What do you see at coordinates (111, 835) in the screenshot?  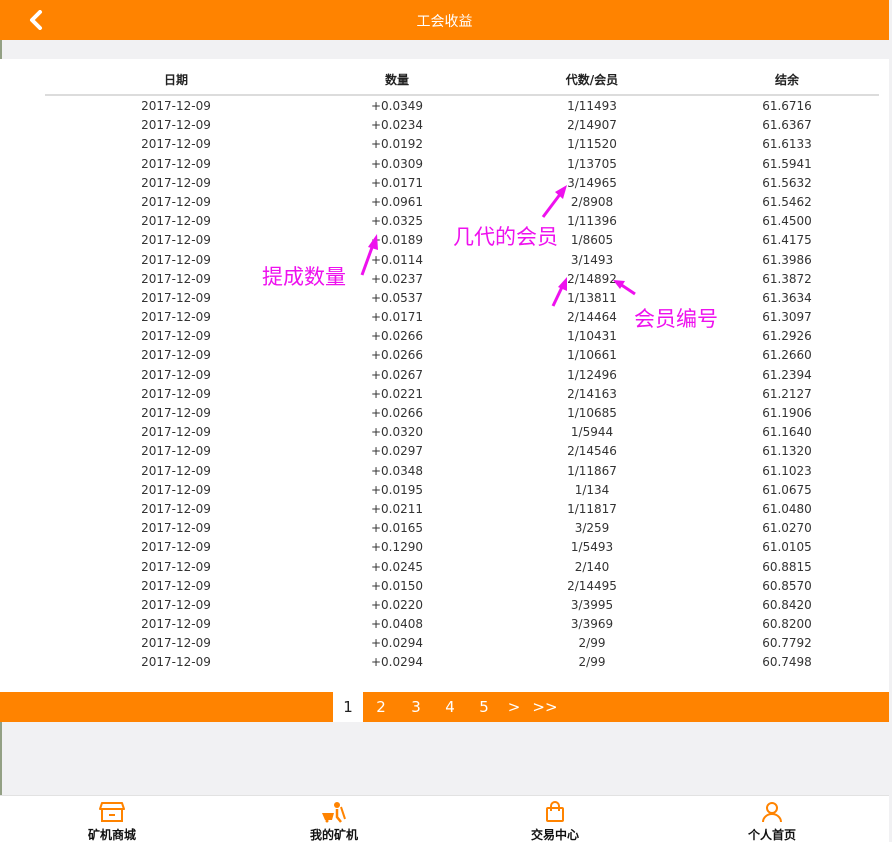 I see `tab-label: 矿机商城` at bounding box center [111, 835].